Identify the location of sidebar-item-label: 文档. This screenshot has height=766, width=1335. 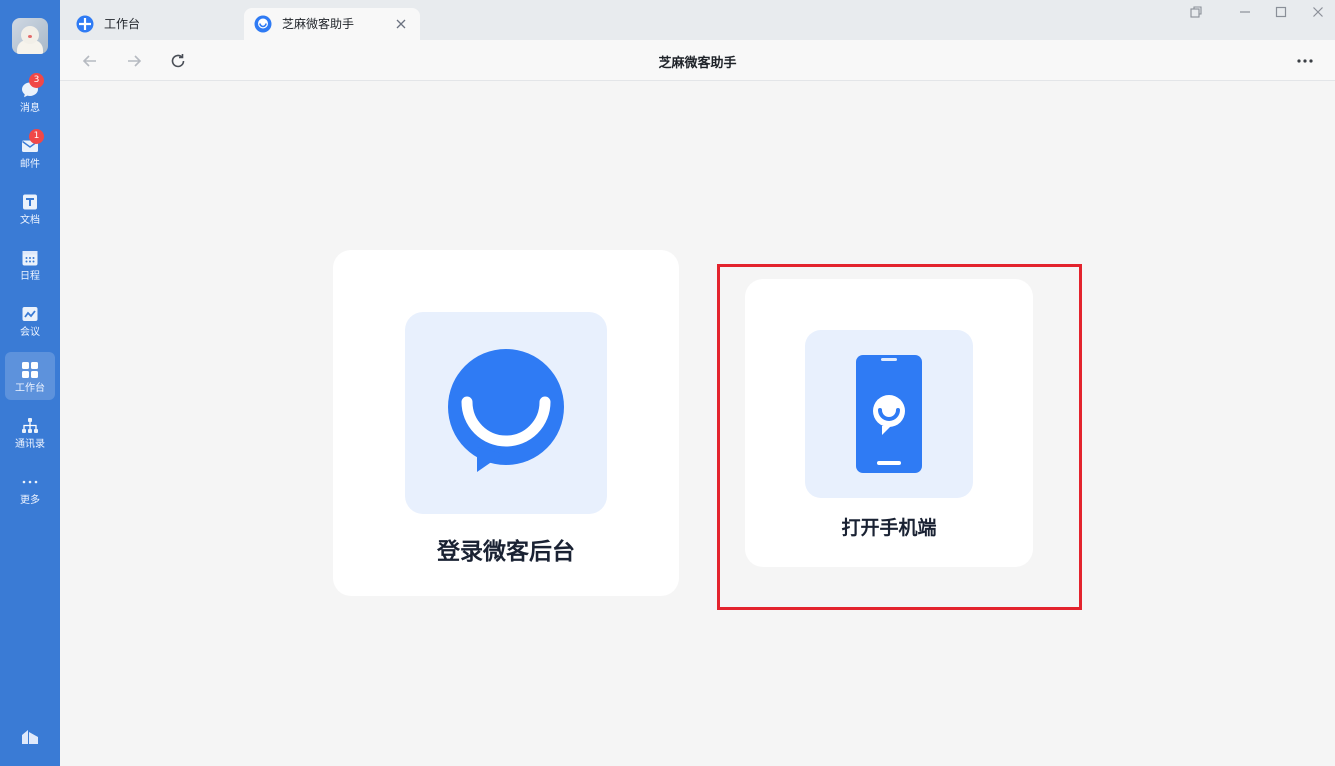
(30, 220).